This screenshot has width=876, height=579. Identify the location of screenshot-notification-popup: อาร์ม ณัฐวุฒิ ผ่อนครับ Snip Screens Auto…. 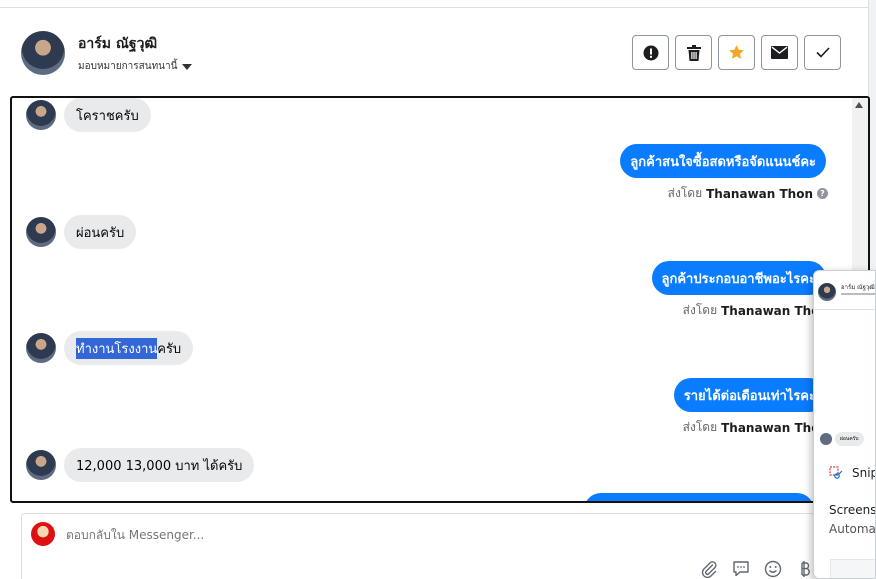
(844, 424).